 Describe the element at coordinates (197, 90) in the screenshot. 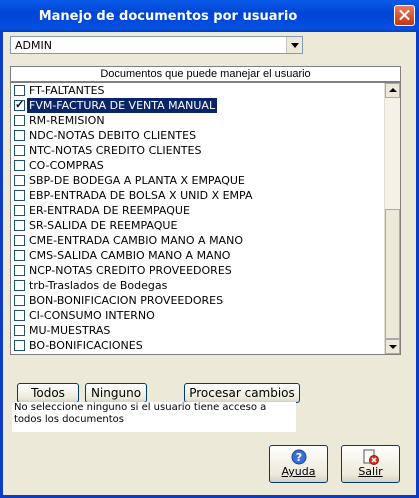

I see `list-item: FT-FALTANTES` at that location.